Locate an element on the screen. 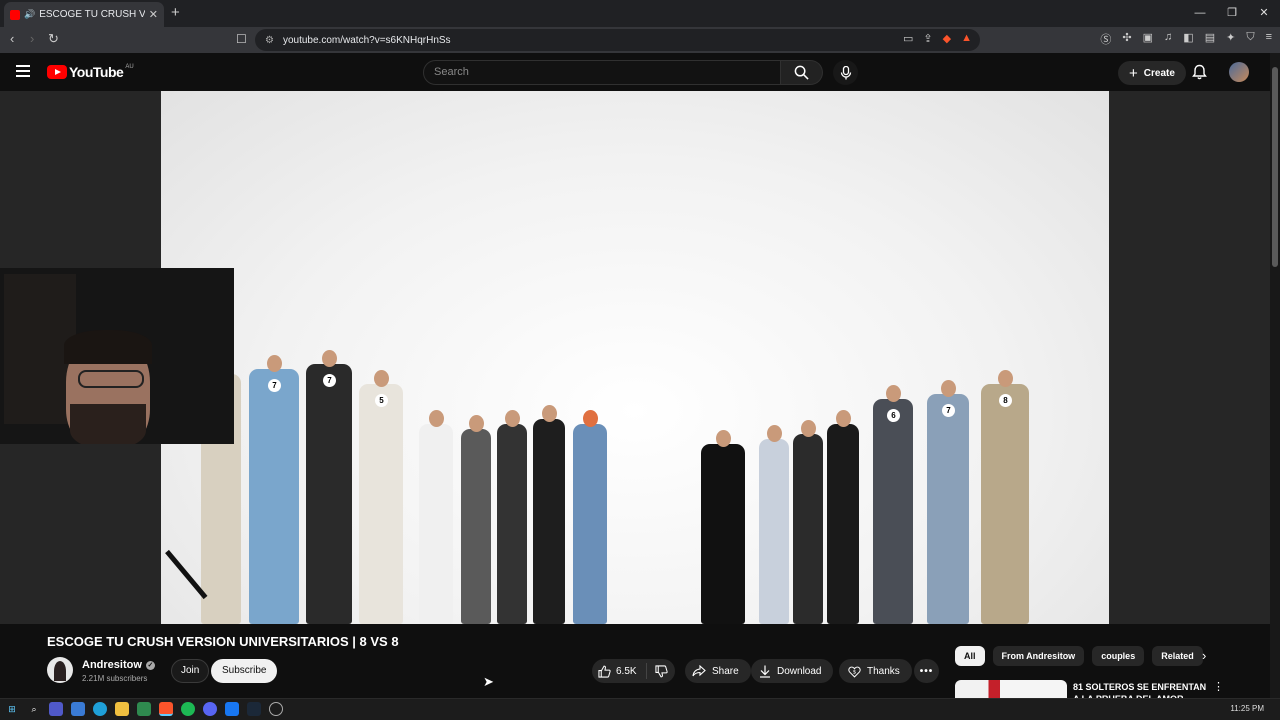  wallet-icon: ▤ is located at coordinates (1210, 39).